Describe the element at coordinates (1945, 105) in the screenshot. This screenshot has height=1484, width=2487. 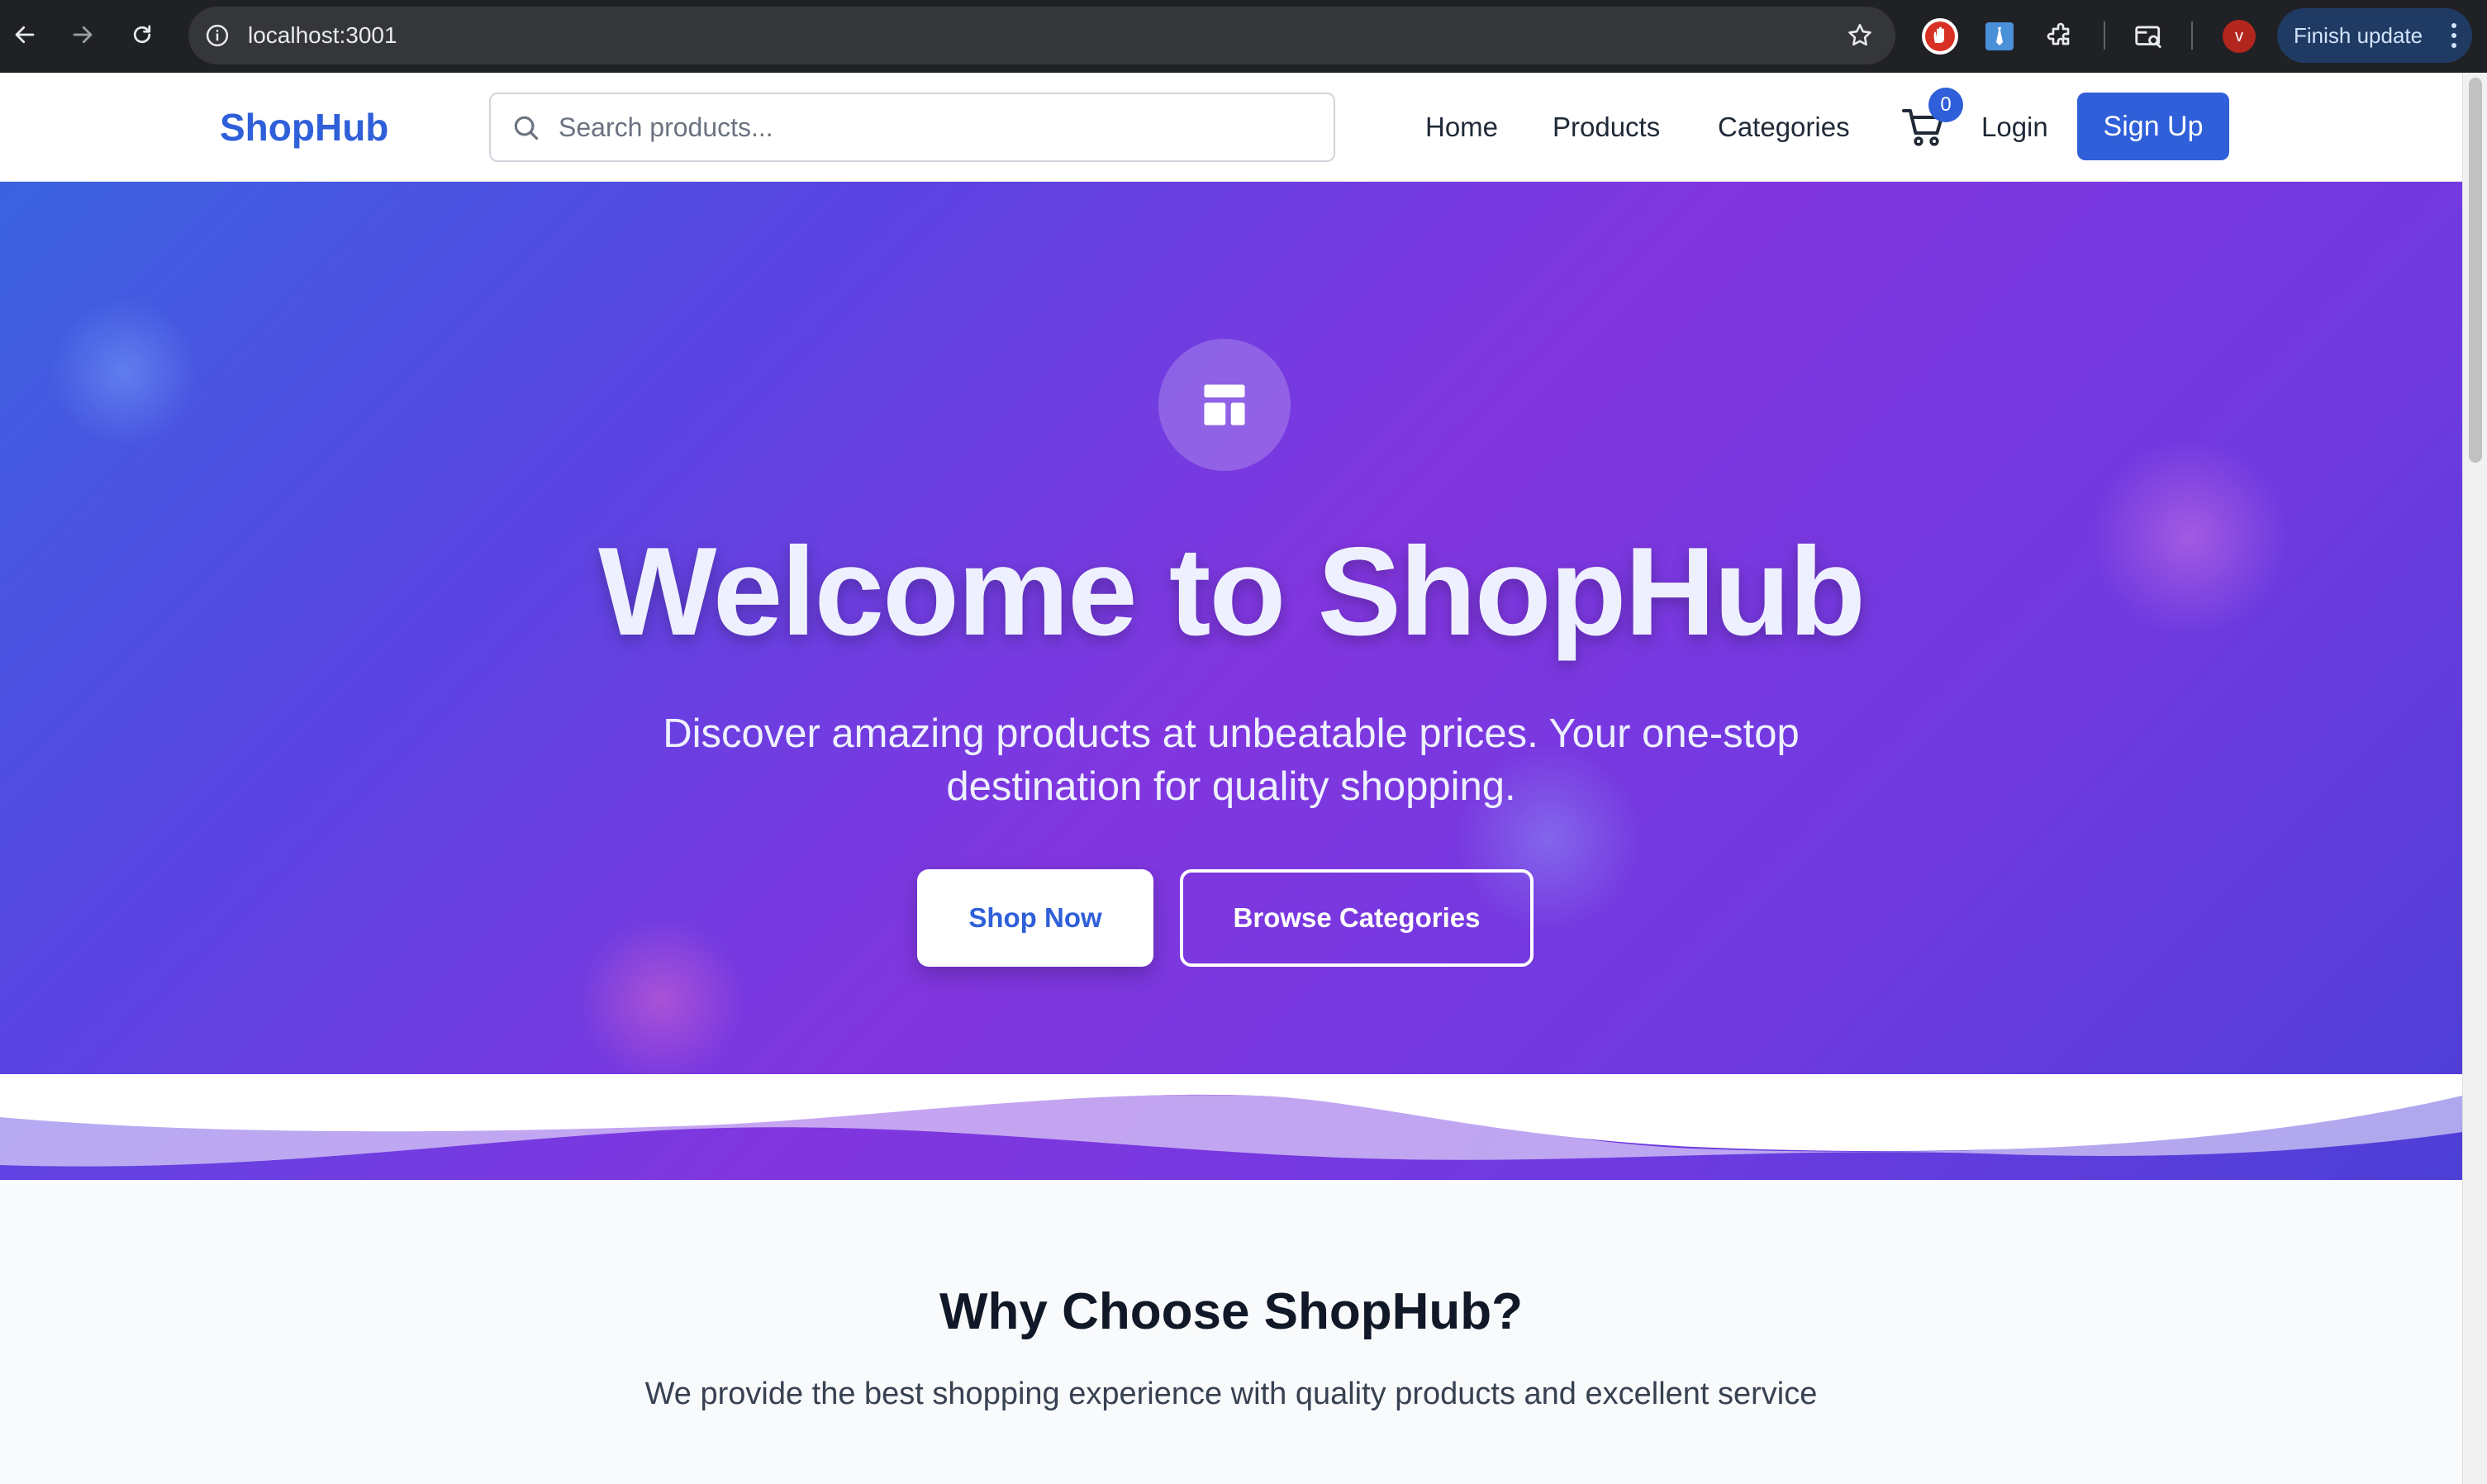
I see `cart-count-badge: 0` at that location.